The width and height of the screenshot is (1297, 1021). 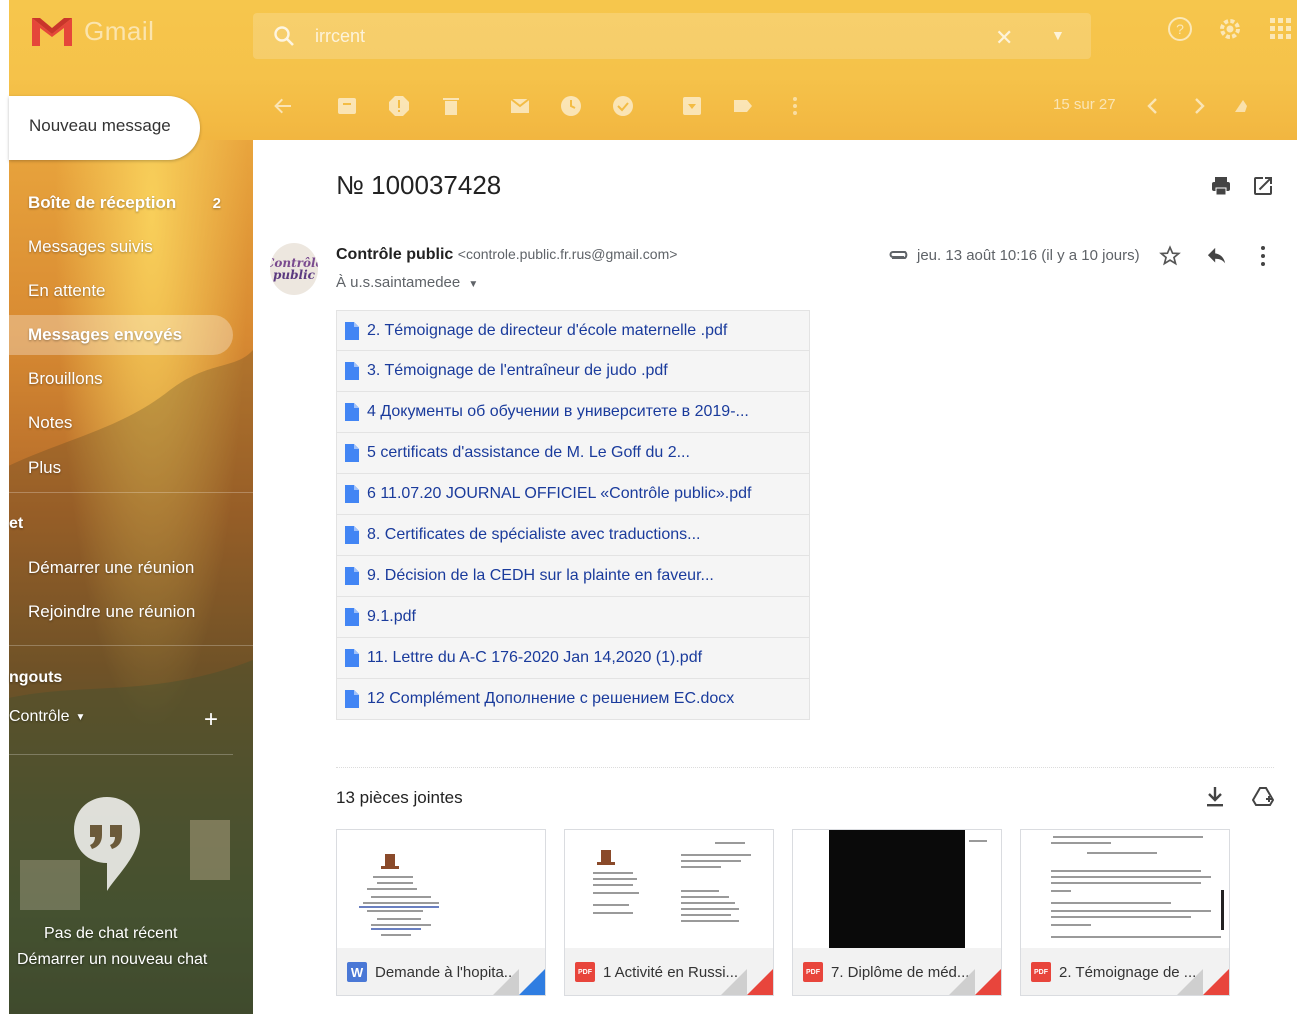 I want to click on more-vertical-icon, so click(x=795, y=106).